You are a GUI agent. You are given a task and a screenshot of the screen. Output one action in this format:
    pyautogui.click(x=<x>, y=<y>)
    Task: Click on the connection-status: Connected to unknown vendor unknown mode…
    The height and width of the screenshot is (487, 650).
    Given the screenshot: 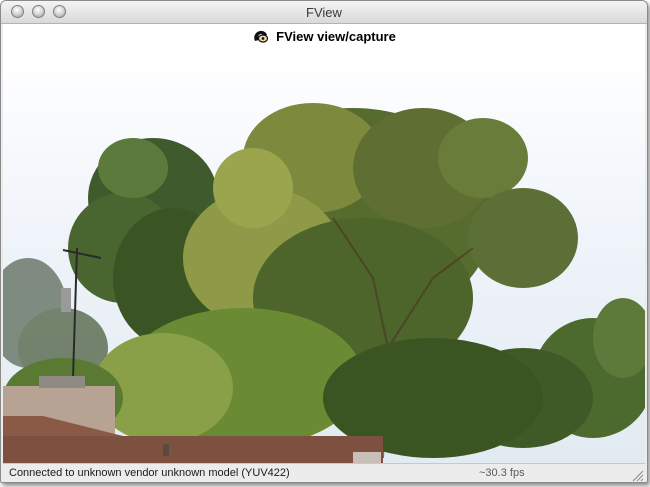 What is the action you would take?
    pyautogui.click(x=149, y=473)
    